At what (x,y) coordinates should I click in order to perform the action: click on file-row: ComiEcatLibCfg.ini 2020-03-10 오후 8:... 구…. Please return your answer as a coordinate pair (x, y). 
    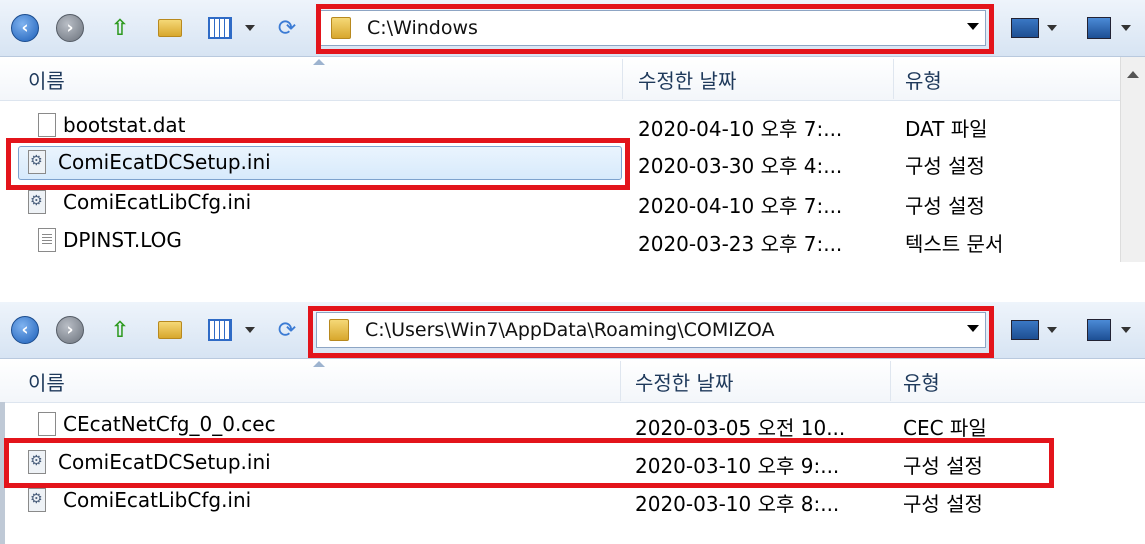
    Looking at the image, I should click on (572, 501).